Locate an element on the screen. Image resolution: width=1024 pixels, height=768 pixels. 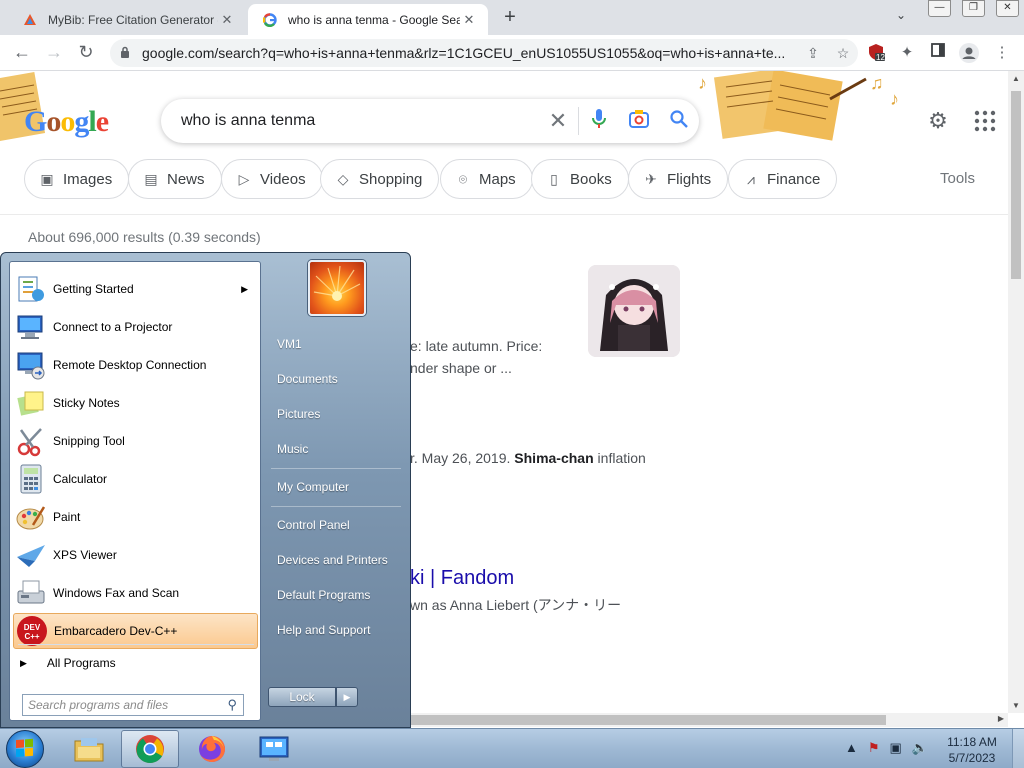
projector-icon is located at coordinates (30, 327).